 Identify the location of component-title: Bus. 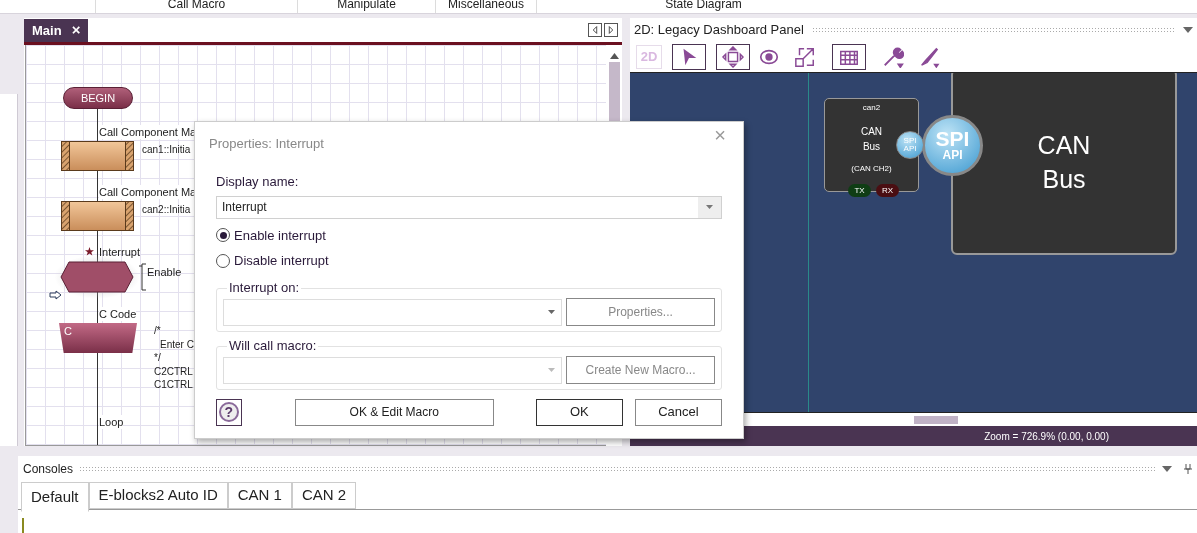
(871, 147).